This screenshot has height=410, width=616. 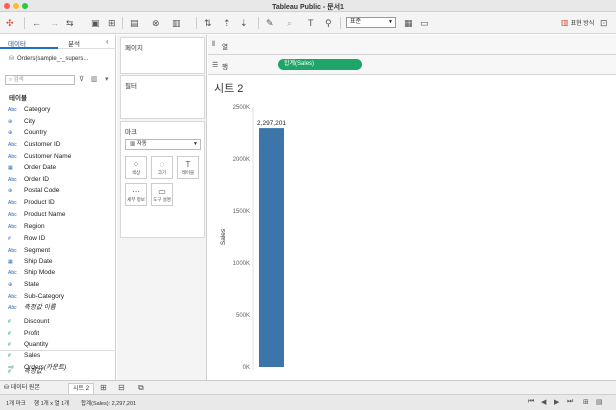 What do you see at coordinates (23, 284) in the screenshot?
I see `field-item: ⊕ State` at bounding box center [23, 284].